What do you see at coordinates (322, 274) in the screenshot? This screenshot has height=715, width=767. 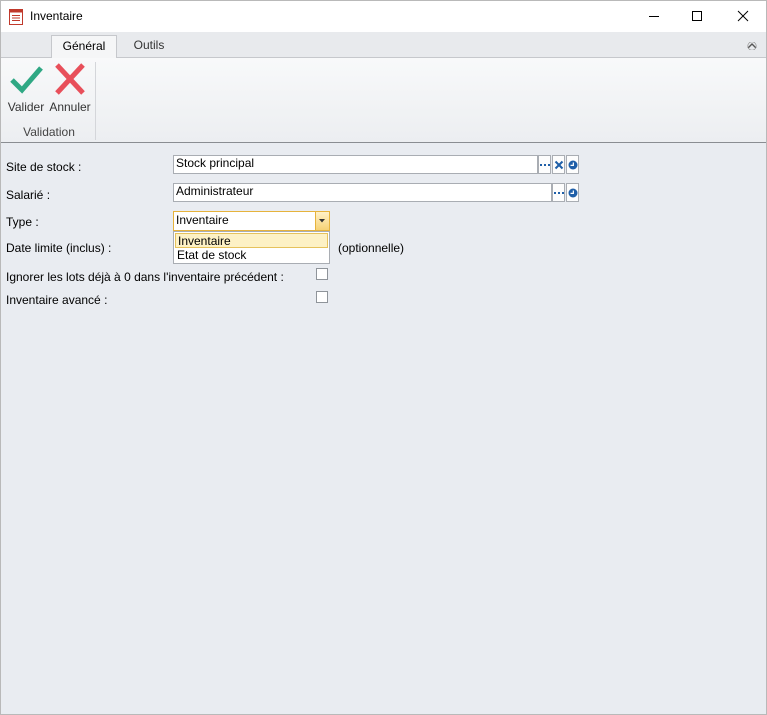 I see `ignorer-lots-checkbox` at bounding box center [322, 274].